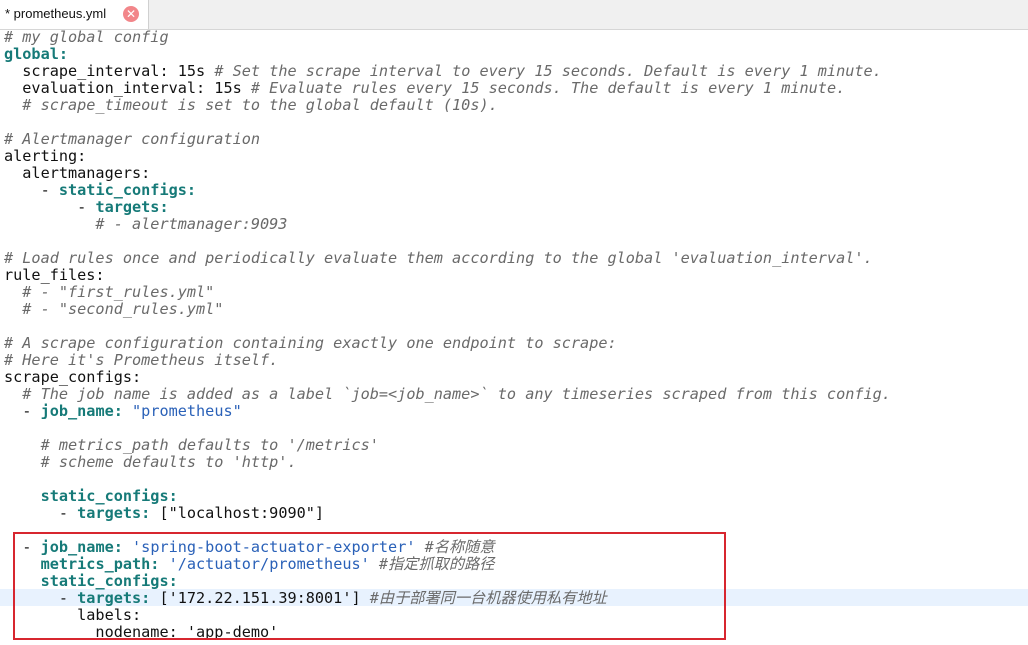 This screenshot has width=1028, height=645. I want to click on code-token: # - "first_rules.yml", so click(109, 292).